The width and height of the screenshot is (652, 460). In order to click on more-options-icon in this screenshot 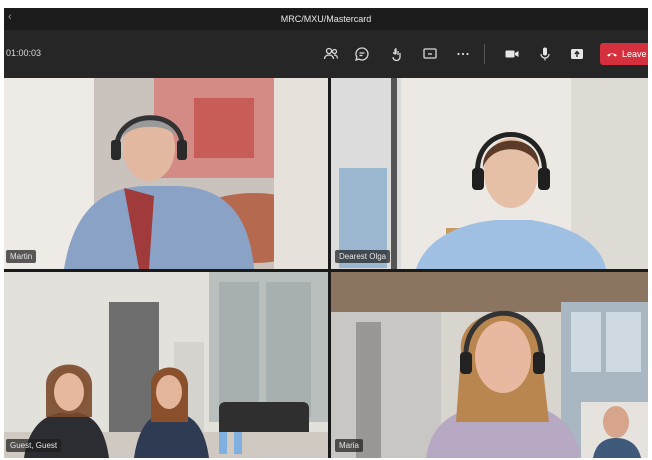, I will do `click(463, 54)`.